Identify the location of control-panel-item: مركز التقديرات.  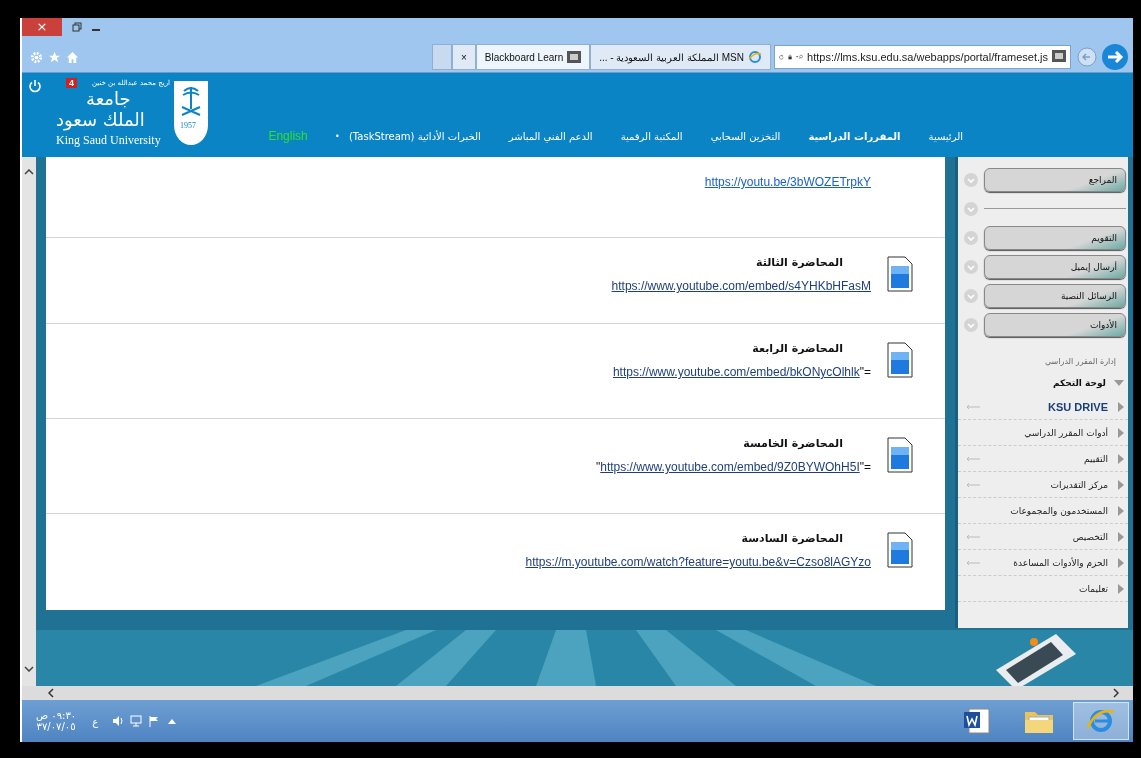
(1043, 485).